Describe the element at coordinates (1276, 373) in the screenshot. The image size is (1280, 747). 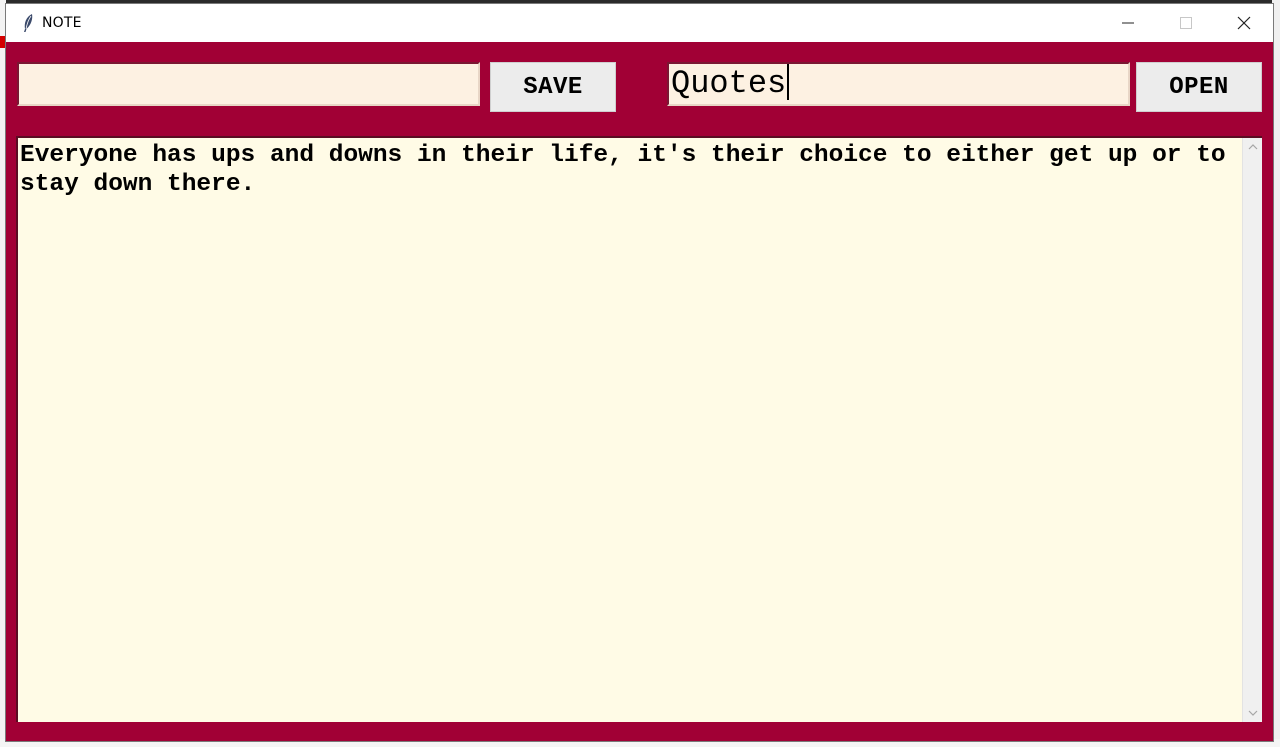
I see `background-right-edge` at that location.